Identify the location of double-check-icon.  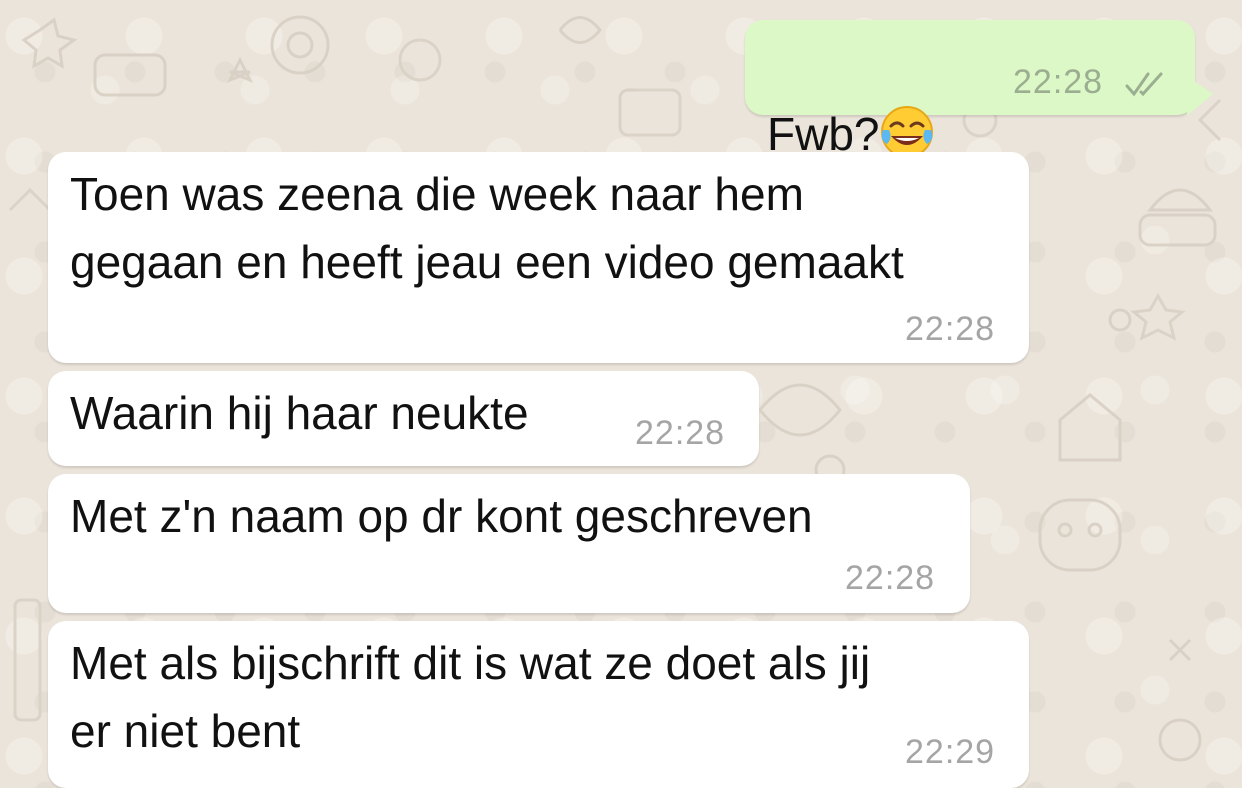
(1144, 84).